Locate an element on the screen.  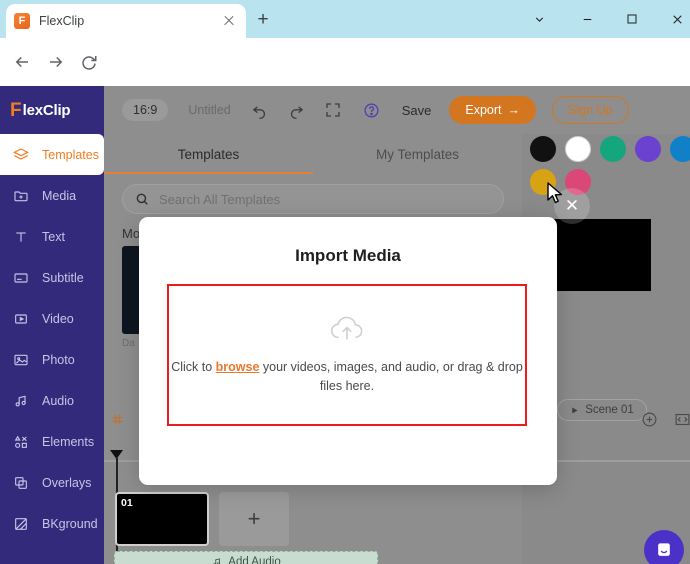
swatch-purple is located at coordinates (648, 149).